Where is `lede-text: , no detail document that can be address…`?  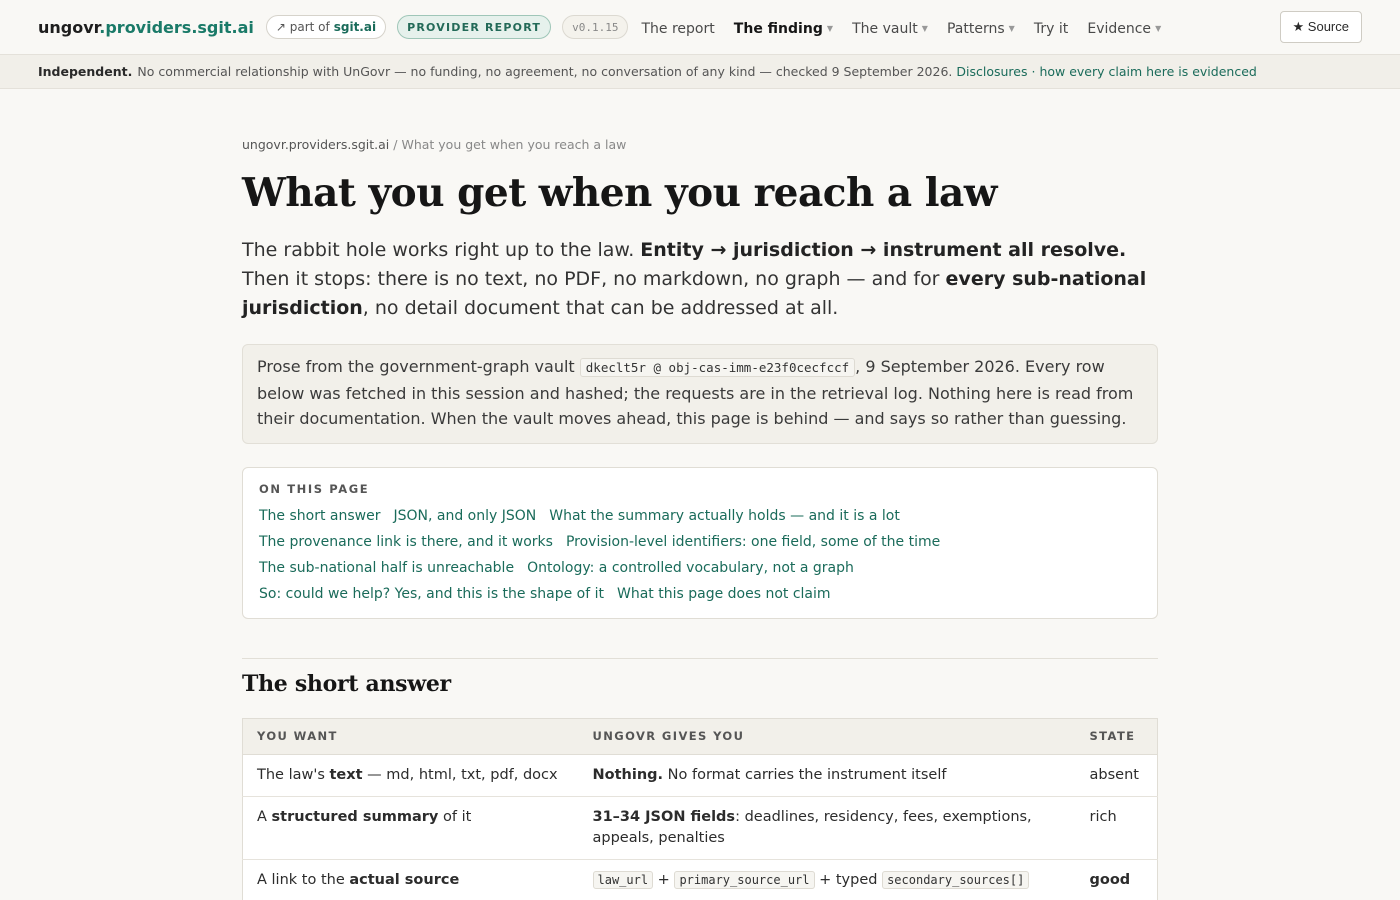 lede-text: , no detail document that can be address… is located at coordinates (600, 308).